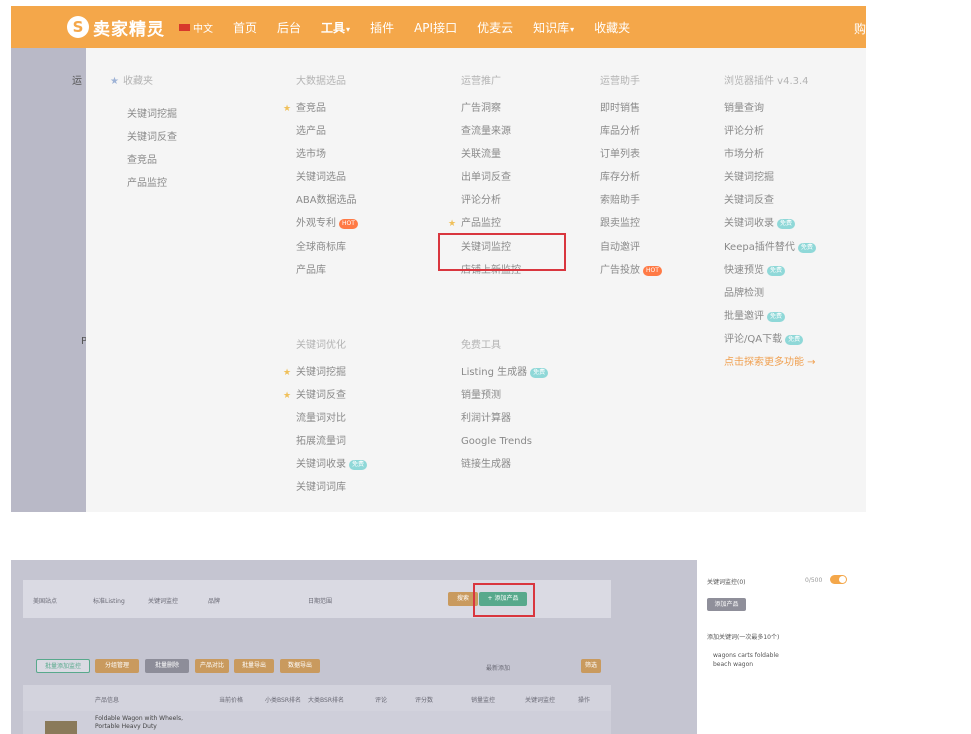 This screenshot has width=971, height=734. Describe the element at coordinates (491, 182) in the screenshot. I see `menu-item: 出单词反查` at that location.